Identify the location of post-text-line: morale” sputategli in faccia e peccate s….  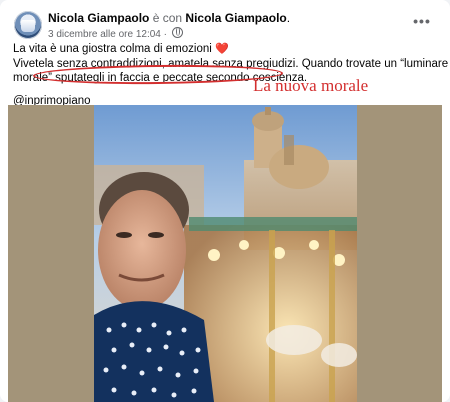
(160, 78).